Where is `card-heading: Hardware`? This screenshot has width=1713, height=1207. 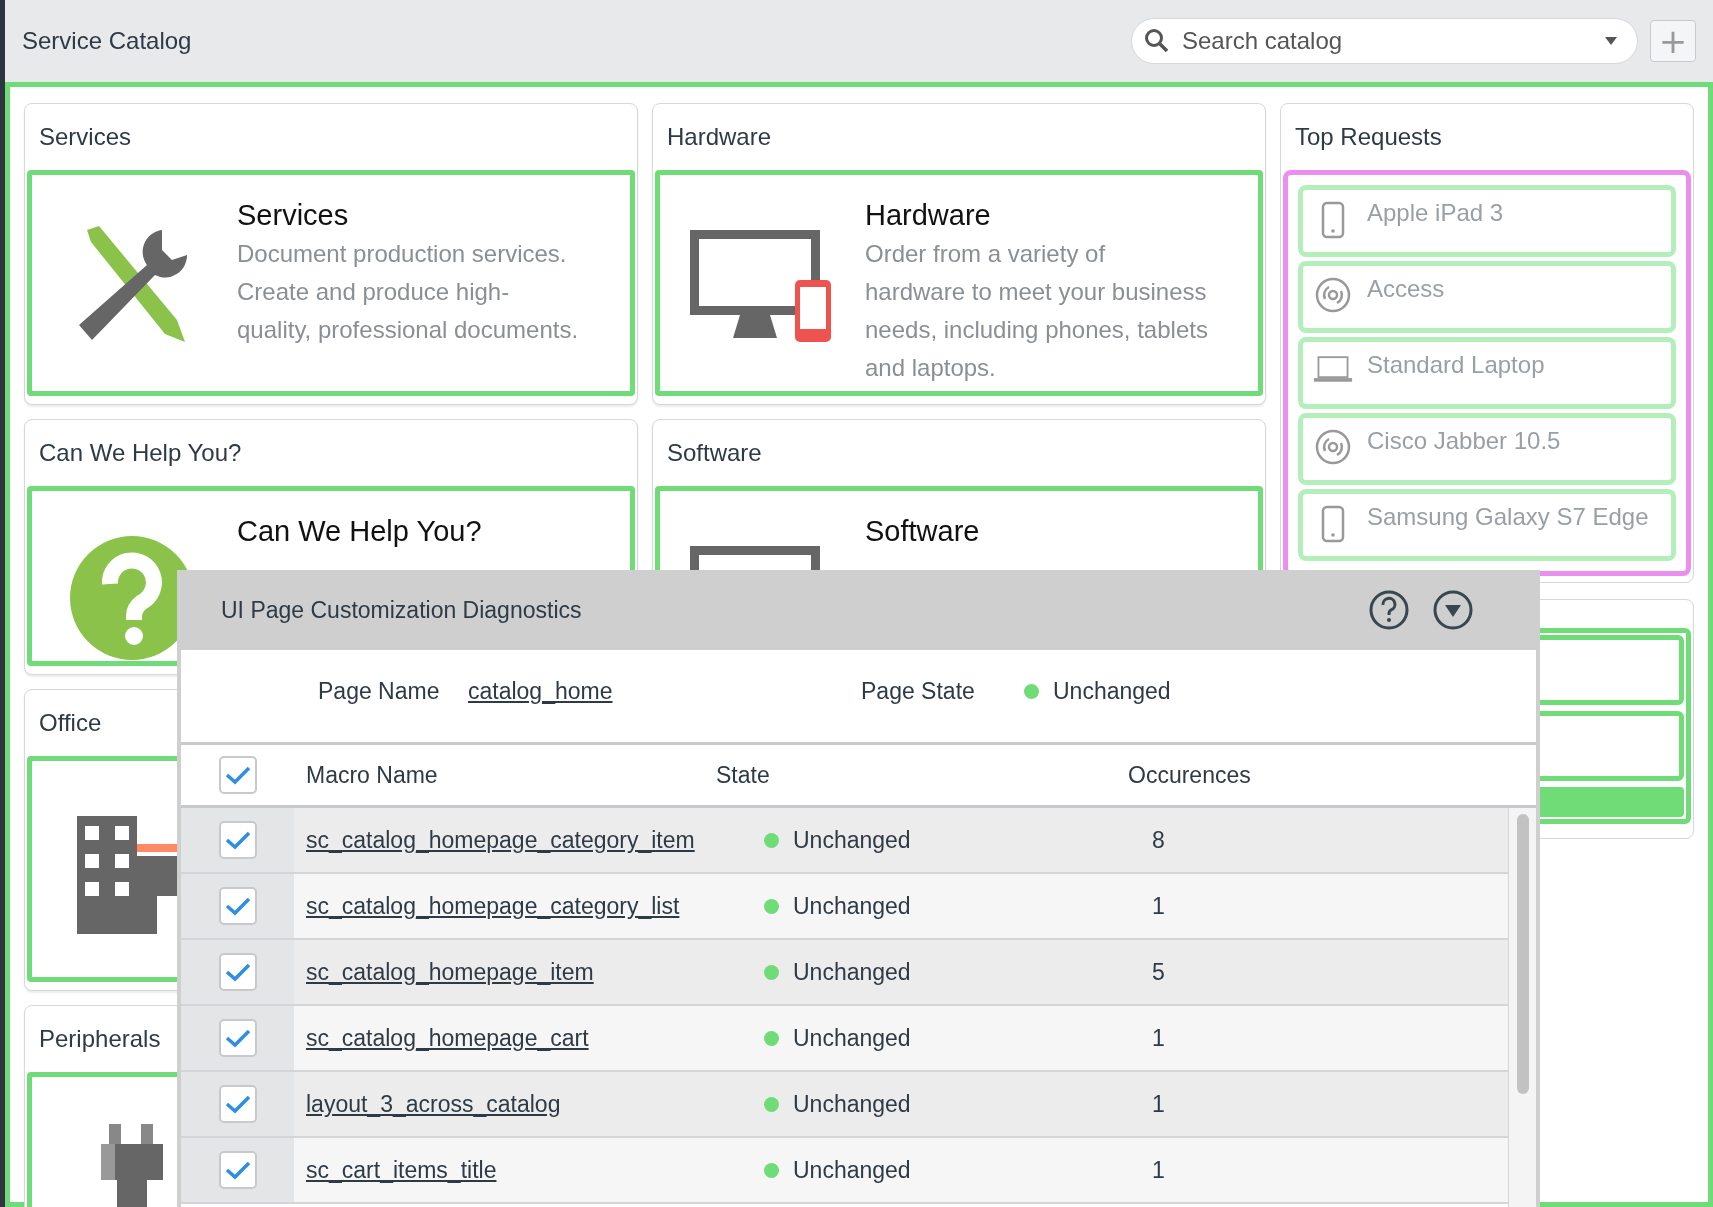
card-heading: Hardware is located at coordinates (719, 137).